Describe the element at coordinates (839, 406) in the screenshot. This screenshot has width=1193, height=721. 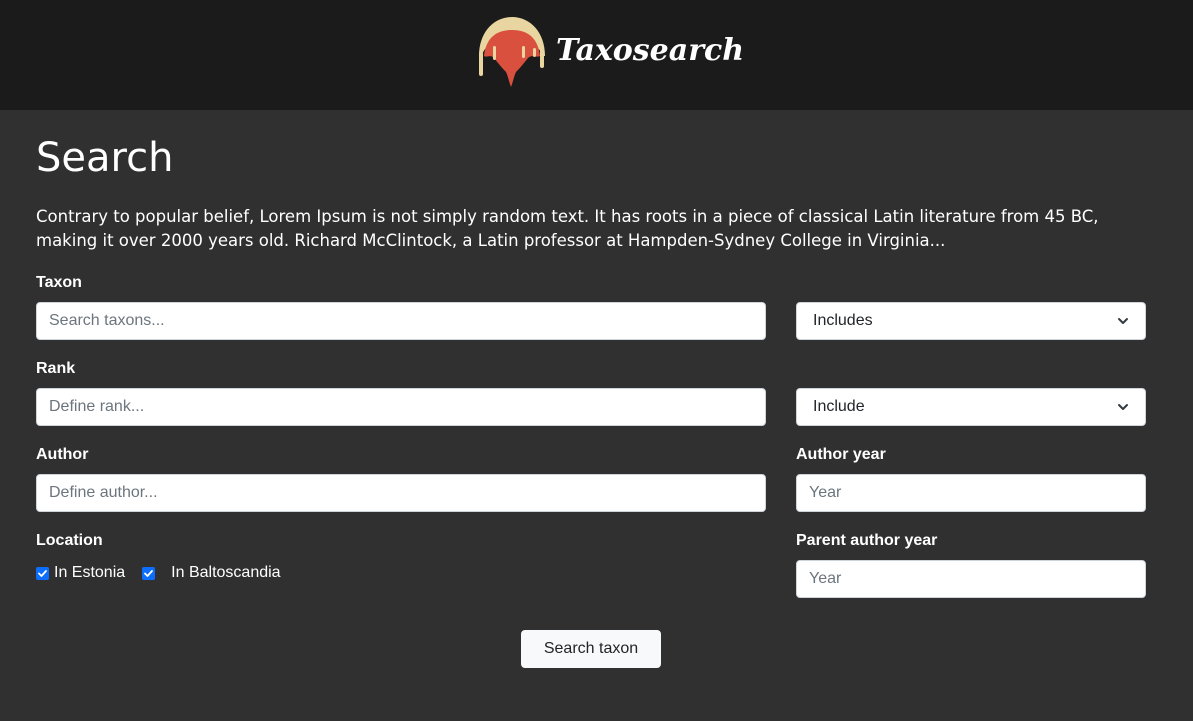
I see `rank-mode-selected: Include` at that location.